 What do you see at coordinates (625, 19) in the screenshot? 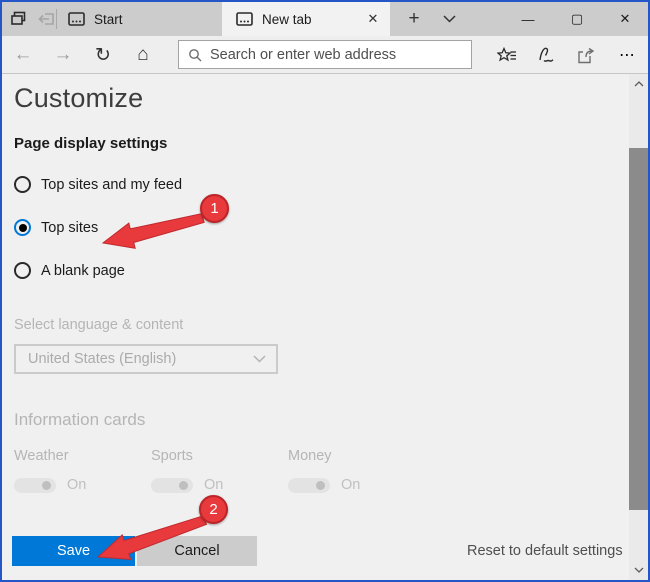
I see `window-close-button: ✕` at bounding box center [625, 19].